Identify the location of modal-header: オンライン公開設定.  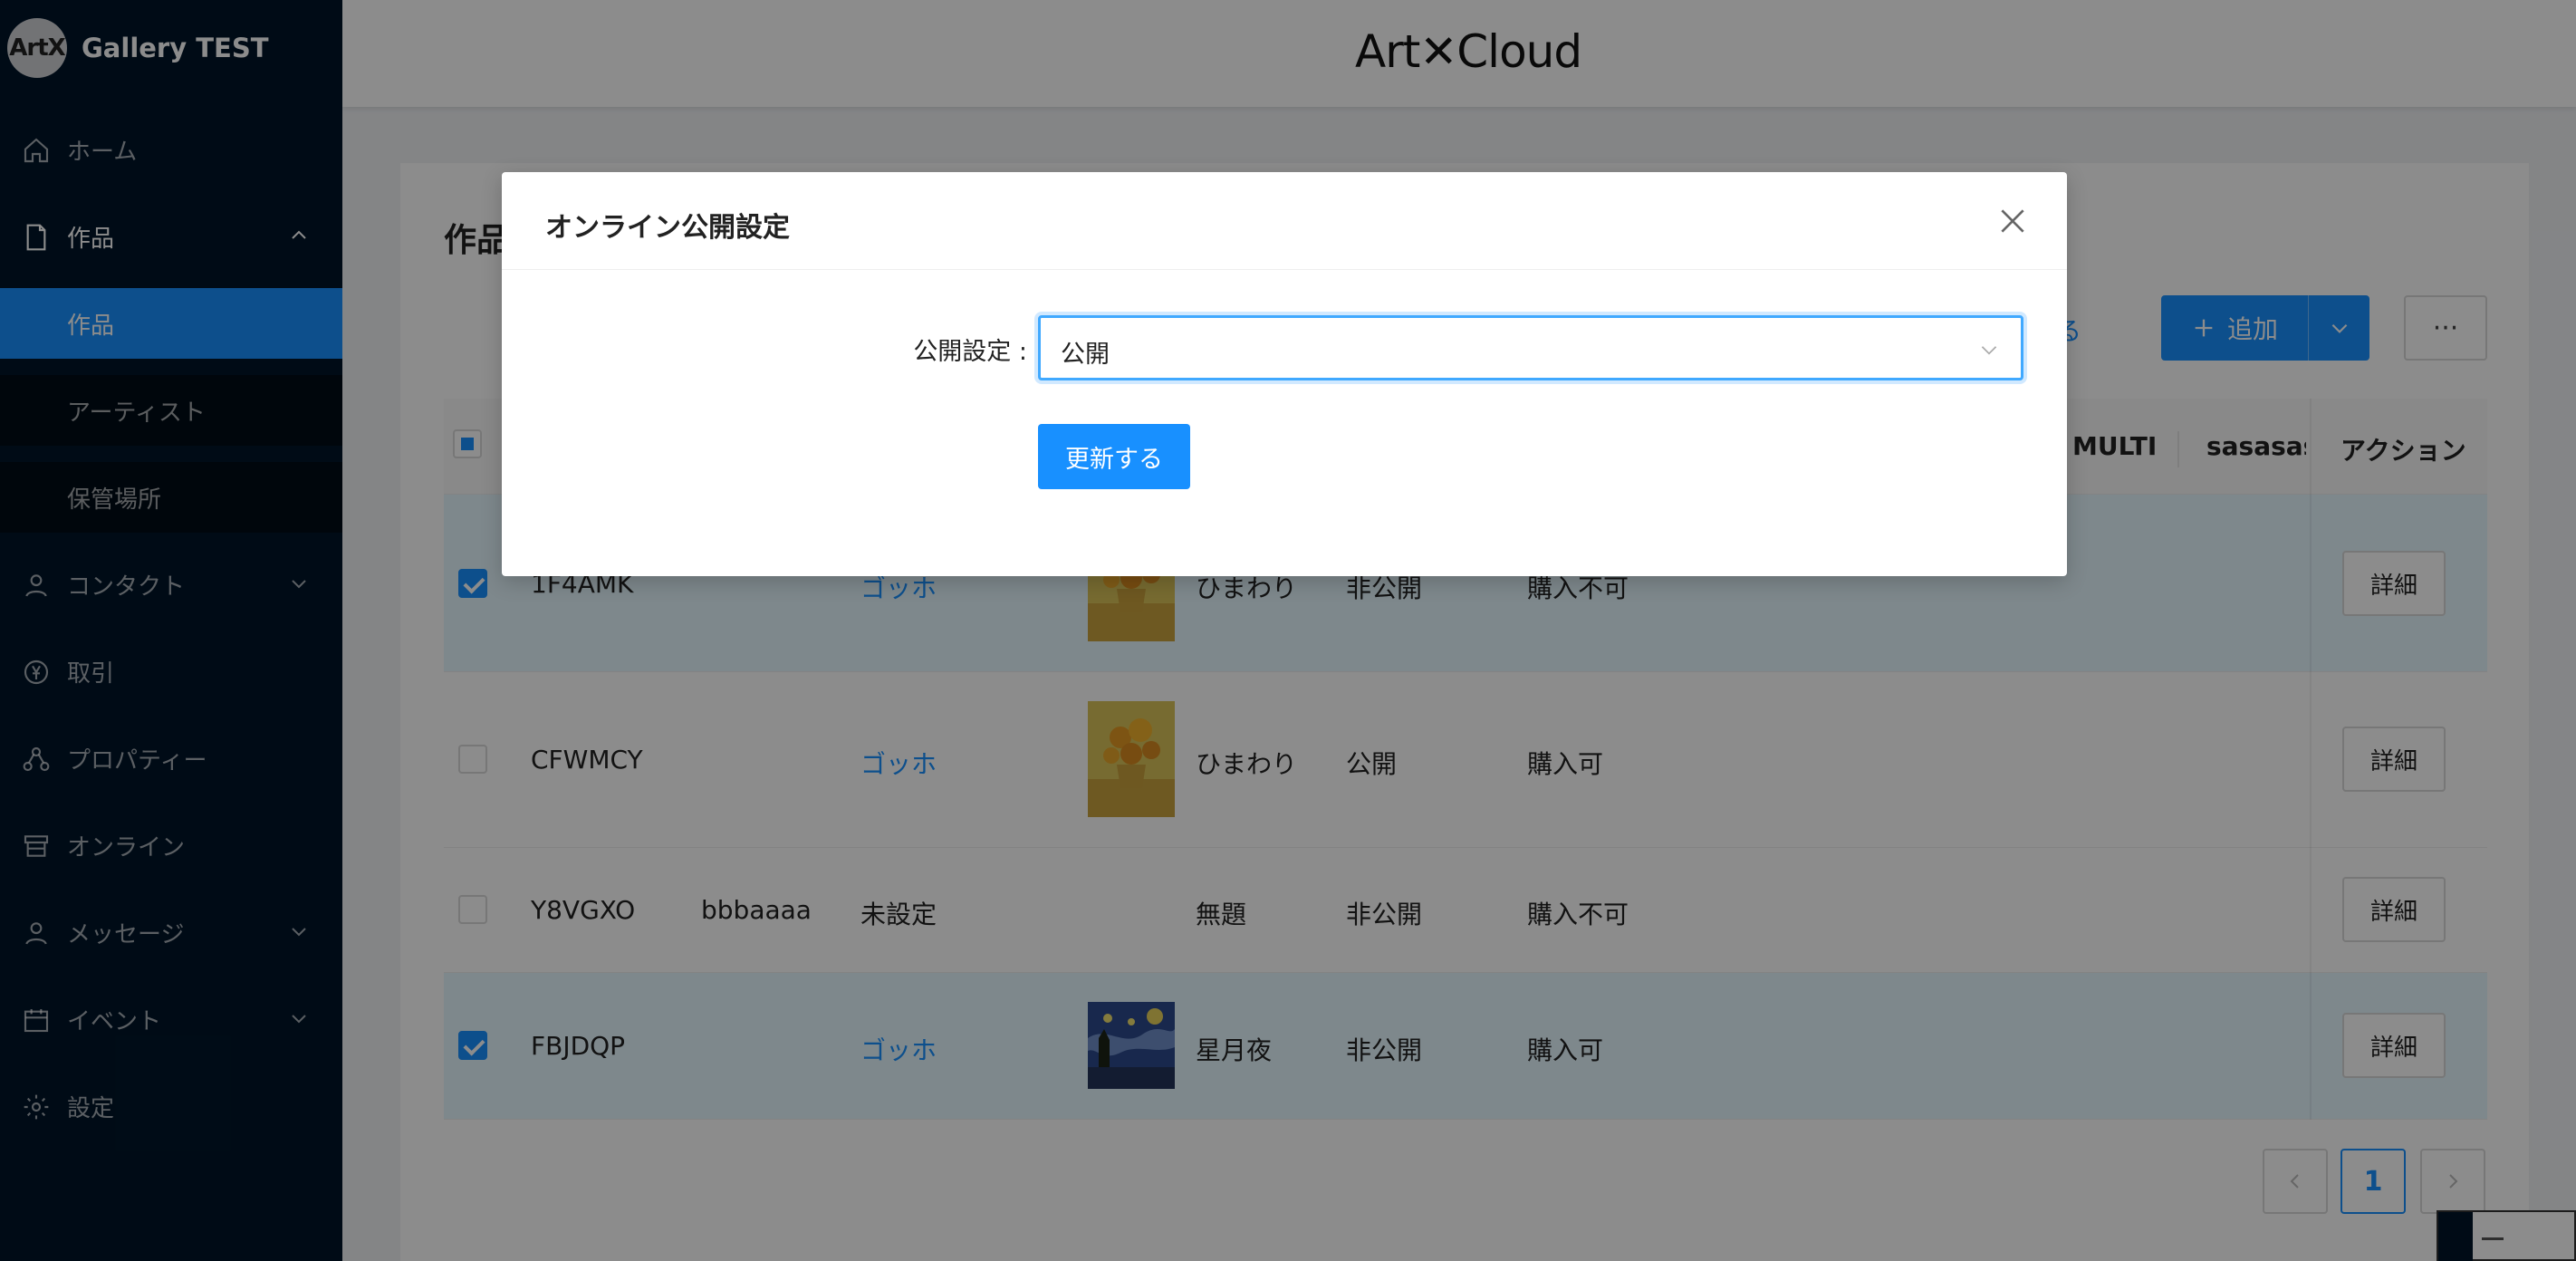
(1284, 221).